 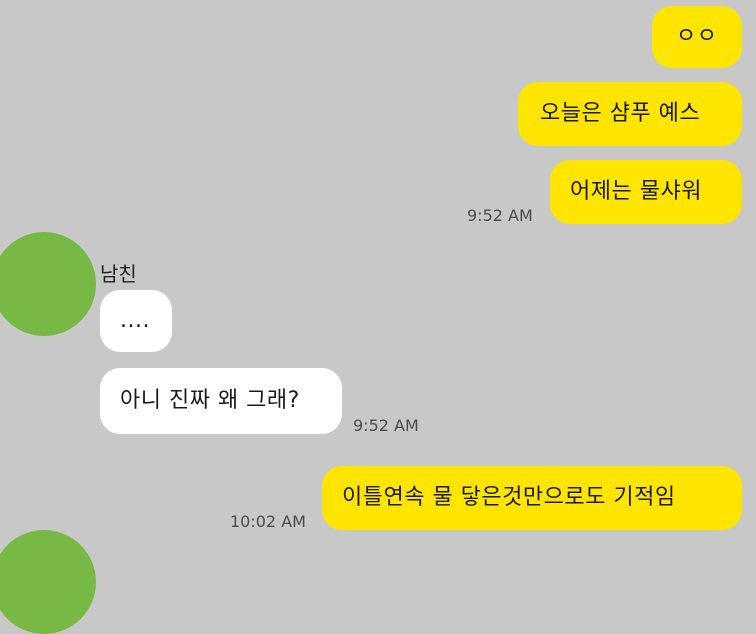 I want to click on message-text: 오늘은 샴푸 예스, so click(x=620, y=113).